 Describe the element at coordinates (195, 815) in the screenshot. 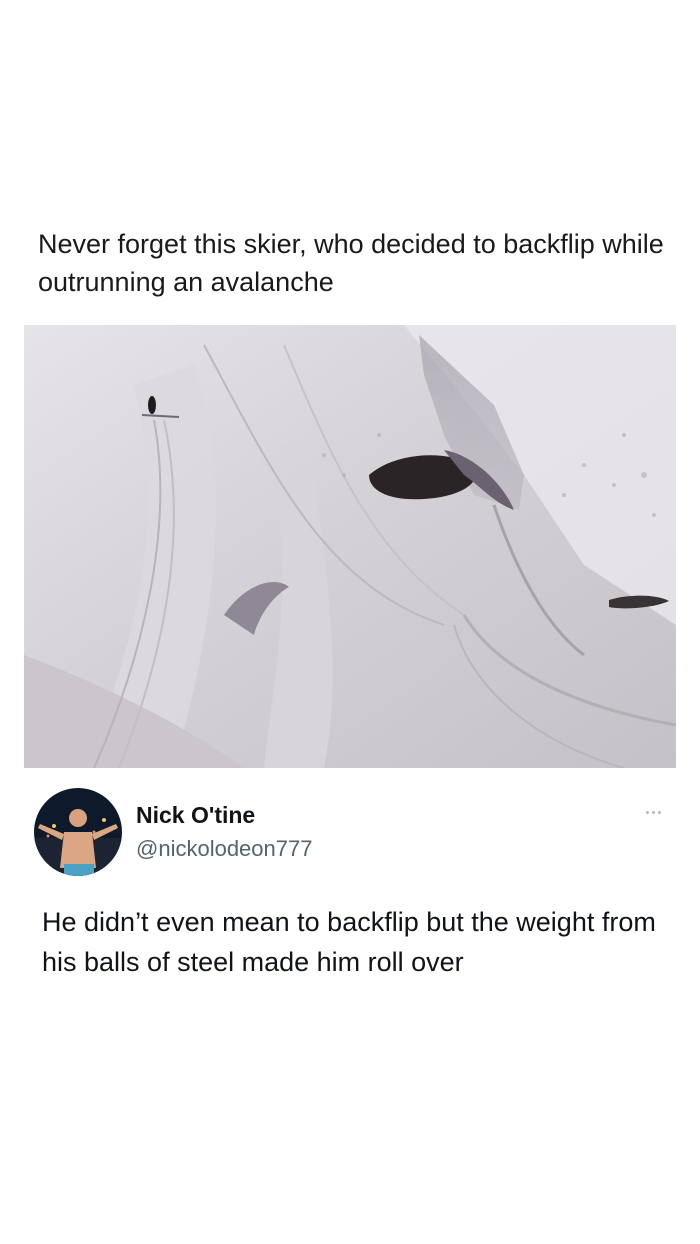

I see `author-name: Nick O'tine` at that location.